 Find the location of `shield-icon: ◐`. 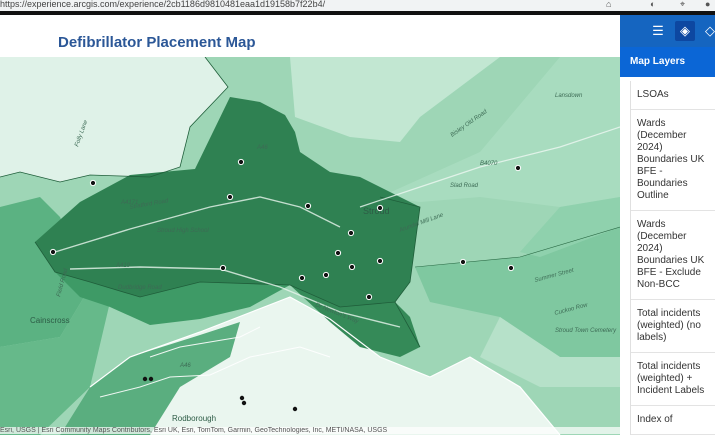

shield-icon: ◐ is located at coordinates (652, 4).